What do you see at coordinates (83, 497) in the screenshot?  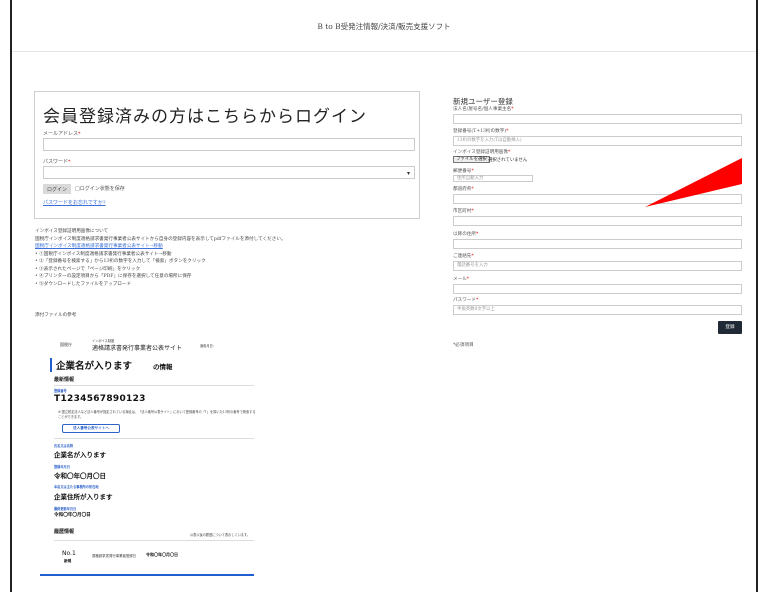 I see `sample-addr: 企業住所が入ります` at bounding box center [83, 497].